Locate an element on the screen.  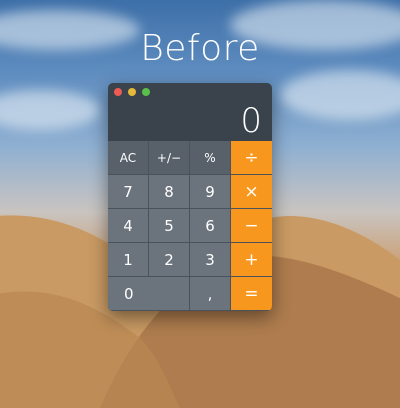
all-clear-button: AC is located at coordinates (128, 158).